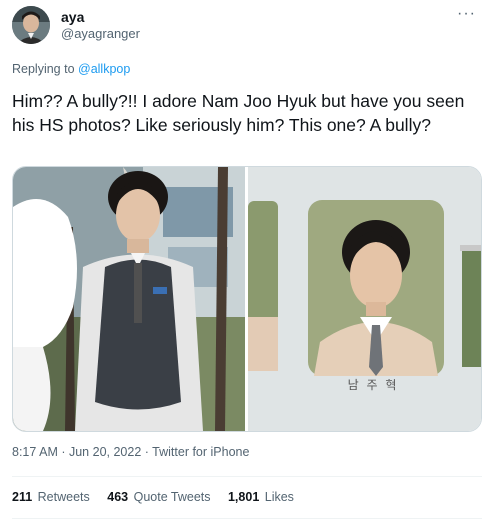  Describe the element at coordinates (247, 27) in the screenshot. I see `tweet-header: aya @ayagranger ···` at that location.